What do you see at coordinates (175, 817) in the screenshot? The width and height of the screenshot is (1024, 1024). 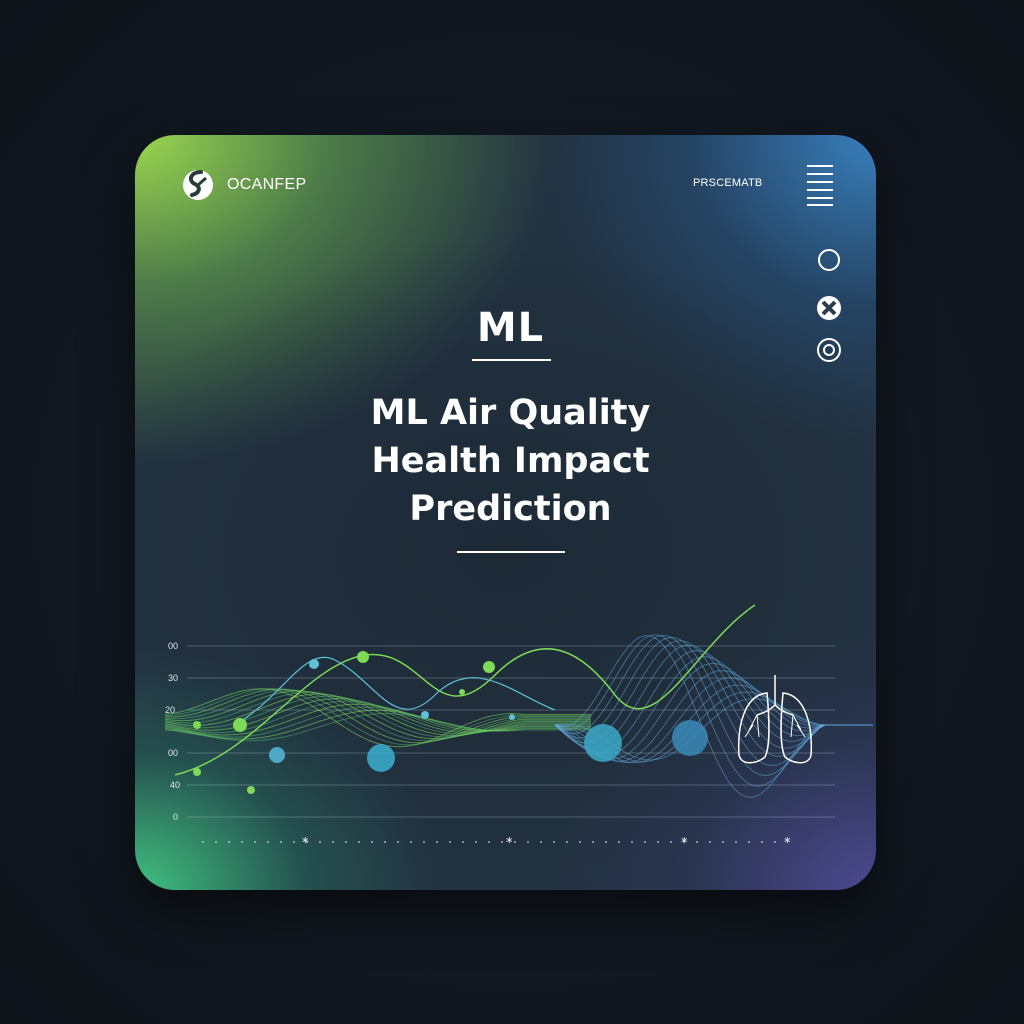 I see `y-tick-label: 0` at bounding box center [175, 817].